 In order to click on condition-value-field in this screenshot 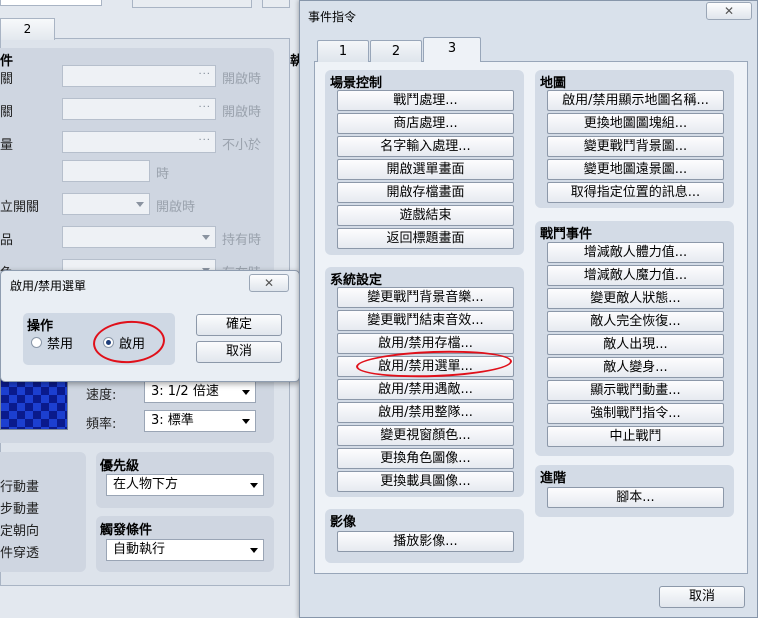, I will do `click(106, 171)`.